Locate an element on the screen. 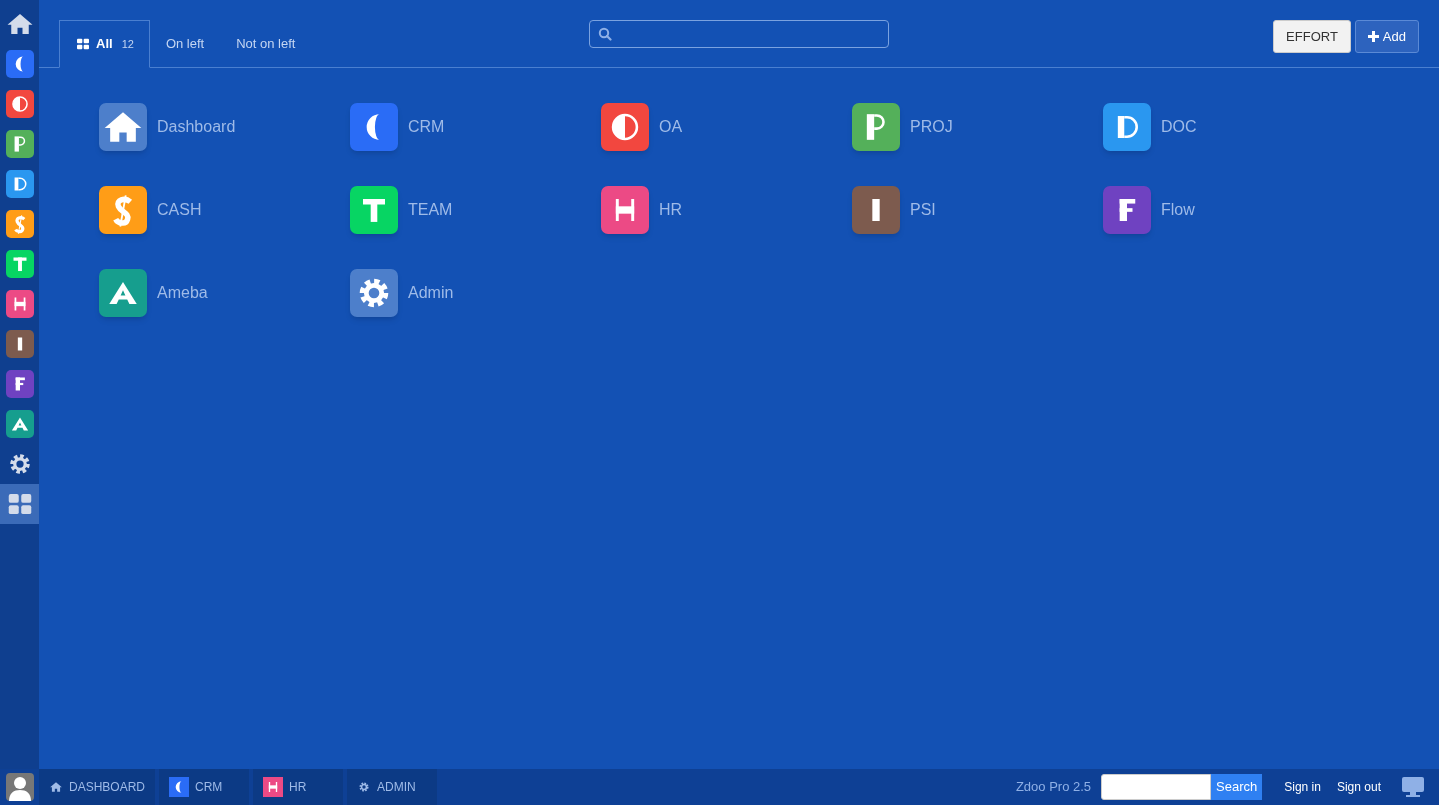 Image resolution: width=1439 pixels, height=805 pixels. tab: Not on left is located at coordinates (266, 44).